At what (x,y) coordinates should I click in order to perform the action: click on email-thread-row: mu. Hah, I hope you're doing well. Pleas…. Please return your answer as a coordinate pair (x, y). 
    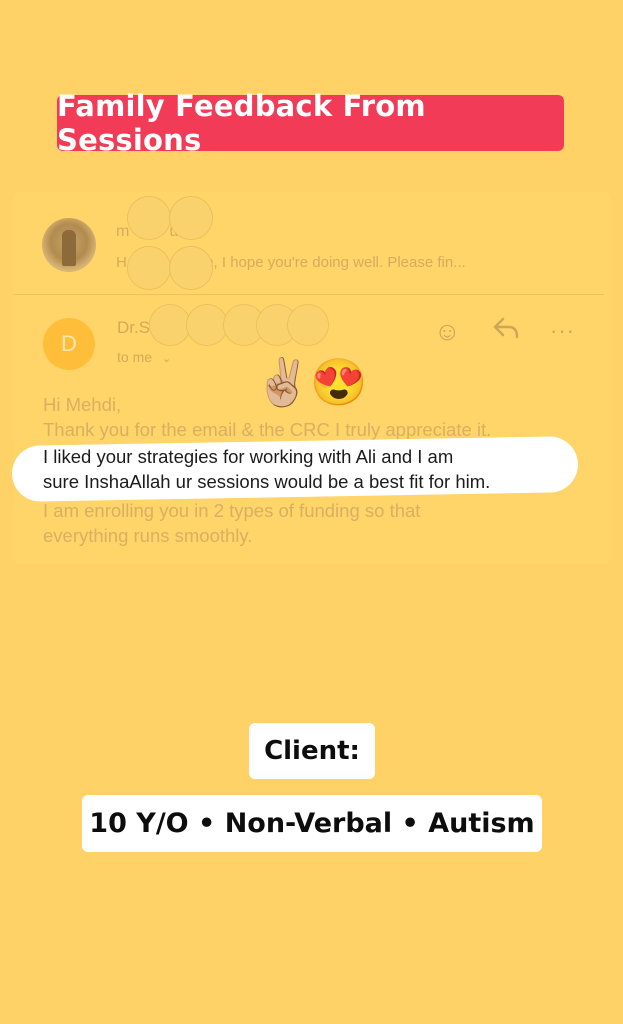
    Looking at the image, I should click on (322, 248).